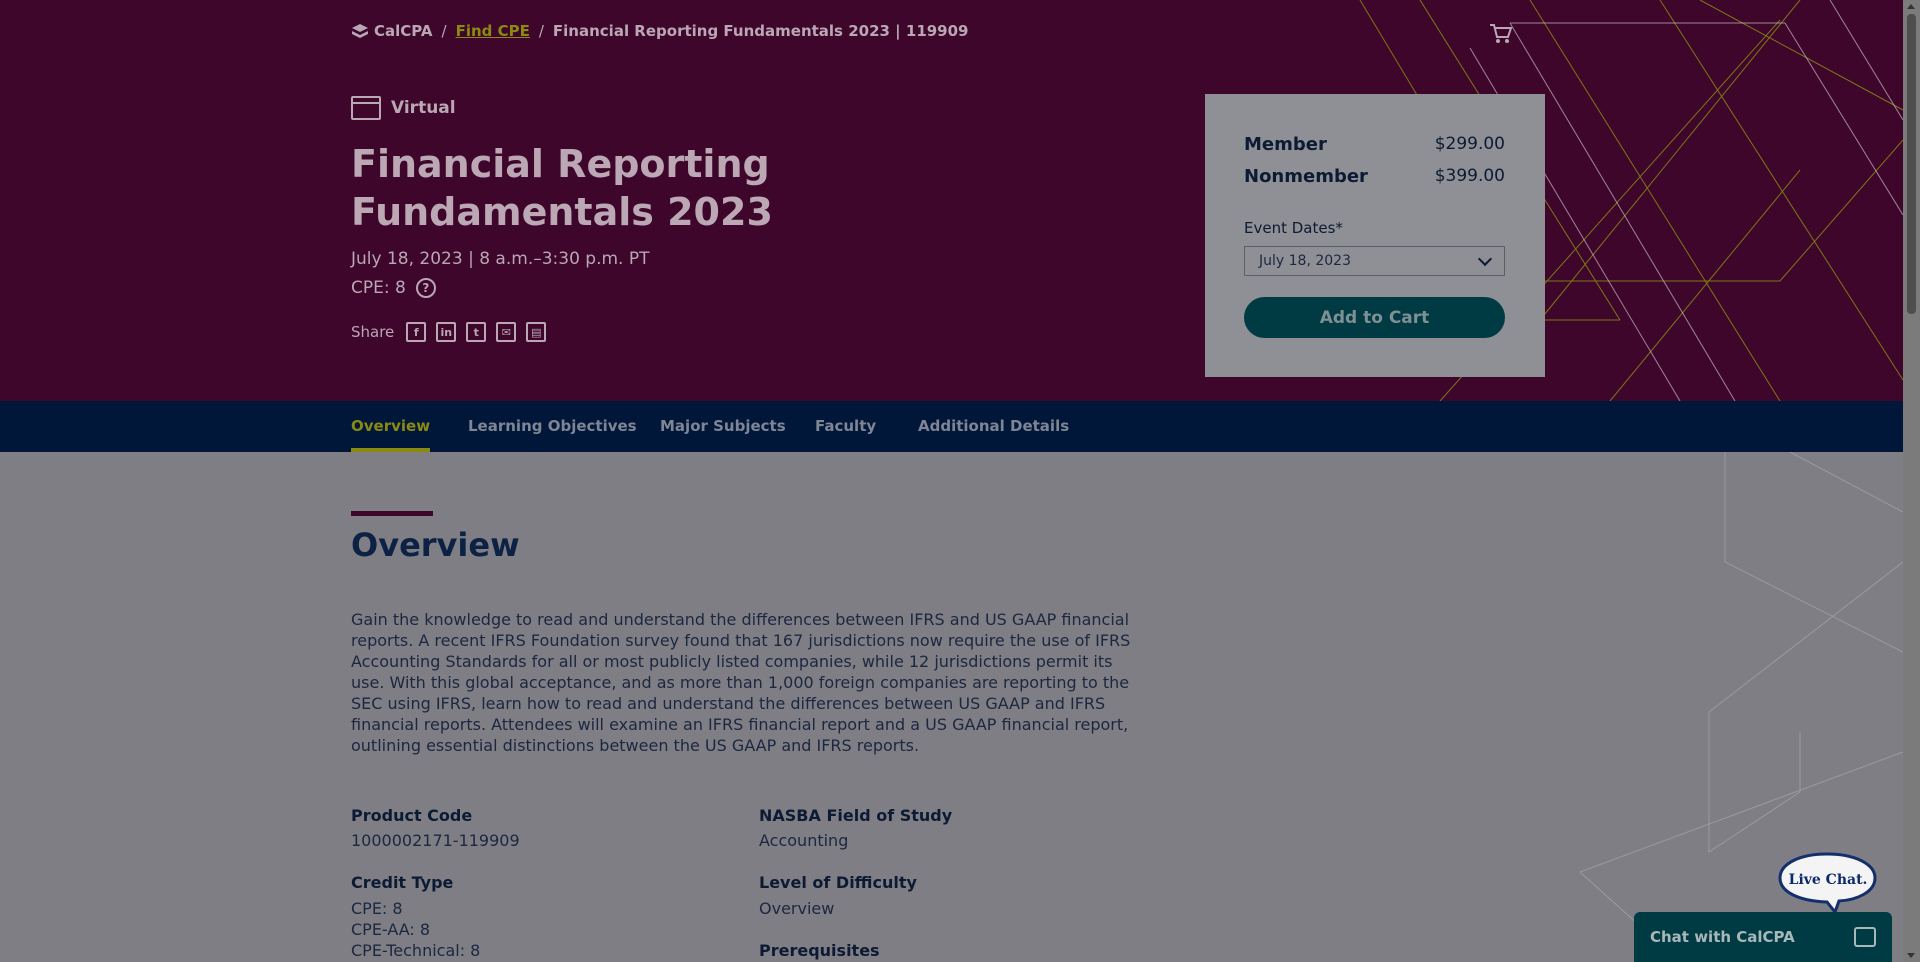 The height and width of the screenshot is (962, 1920). What do you see at coordinates (446, 332) in the screenshot?
I see `linkedin-icon: in` at bounding box center [446, 332].